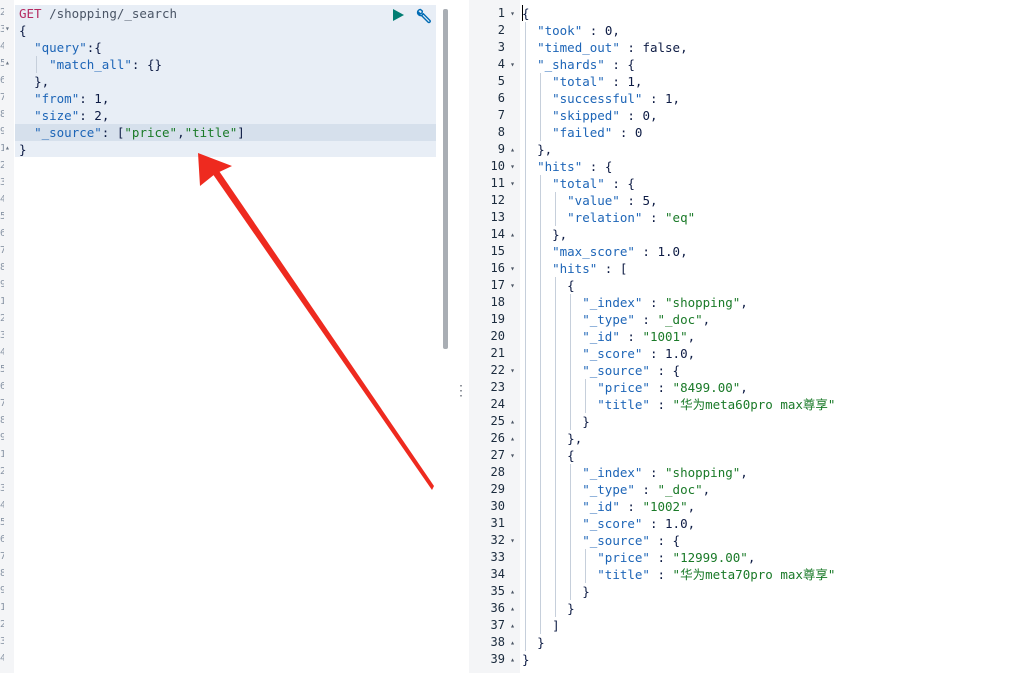  What do you see at coordinates (64, 115) in the screenshot?
I see `request-code-line: "size": 2,` at bounding box center [64, 115].